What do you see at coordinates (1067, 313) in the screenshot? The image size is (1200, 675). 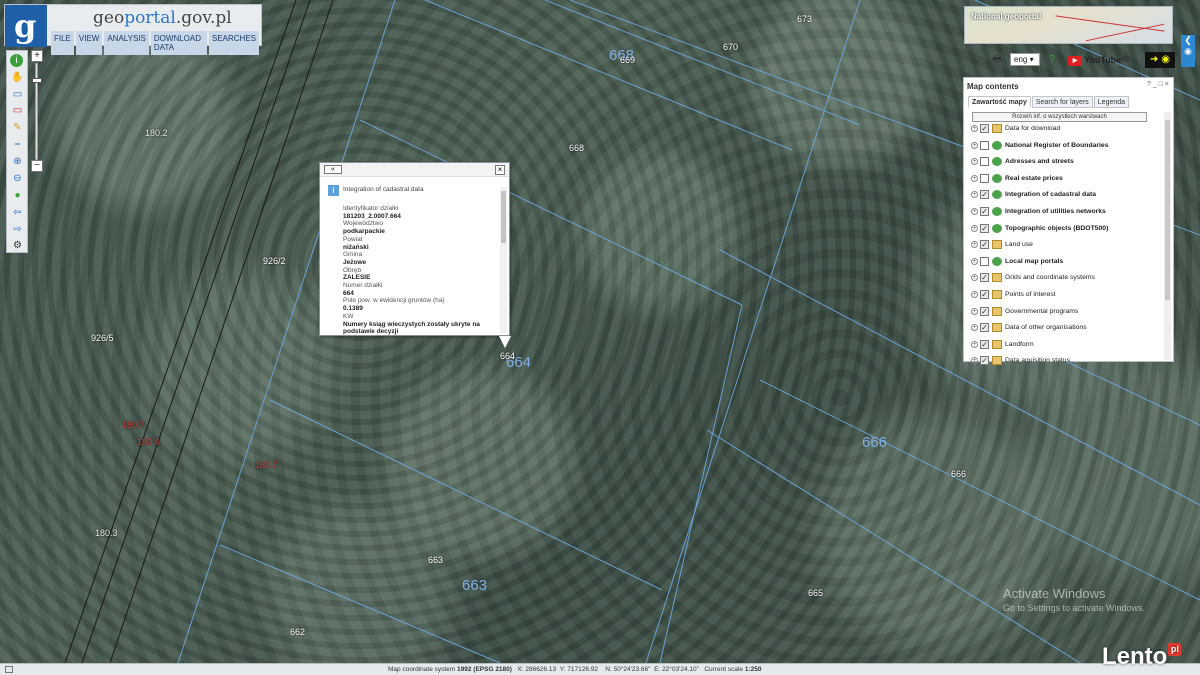 I see `layer-item: + ✓ Governmental programs` at bounding box center [1067, 313].